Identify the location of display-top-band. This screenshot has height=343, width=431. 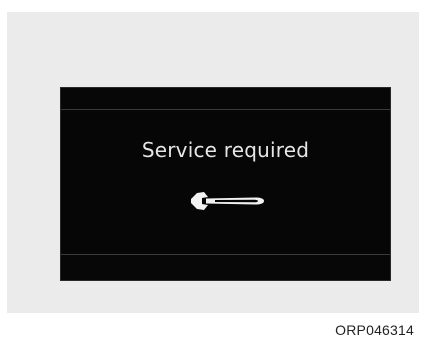
(225, 99).